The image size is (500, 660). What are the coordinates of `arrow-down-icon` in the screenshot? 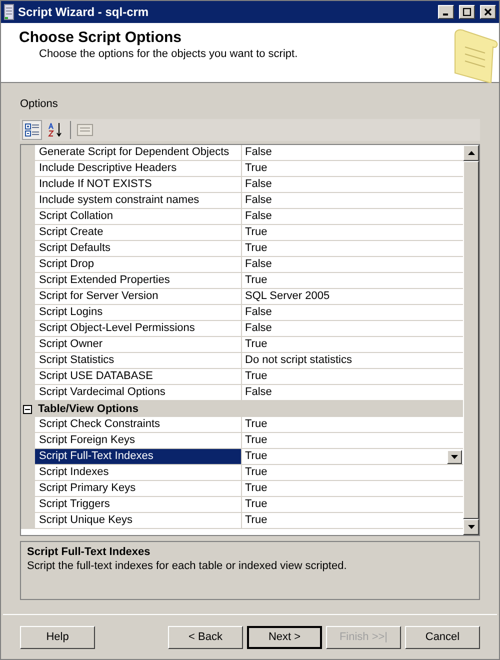 It's located at (471, 527).